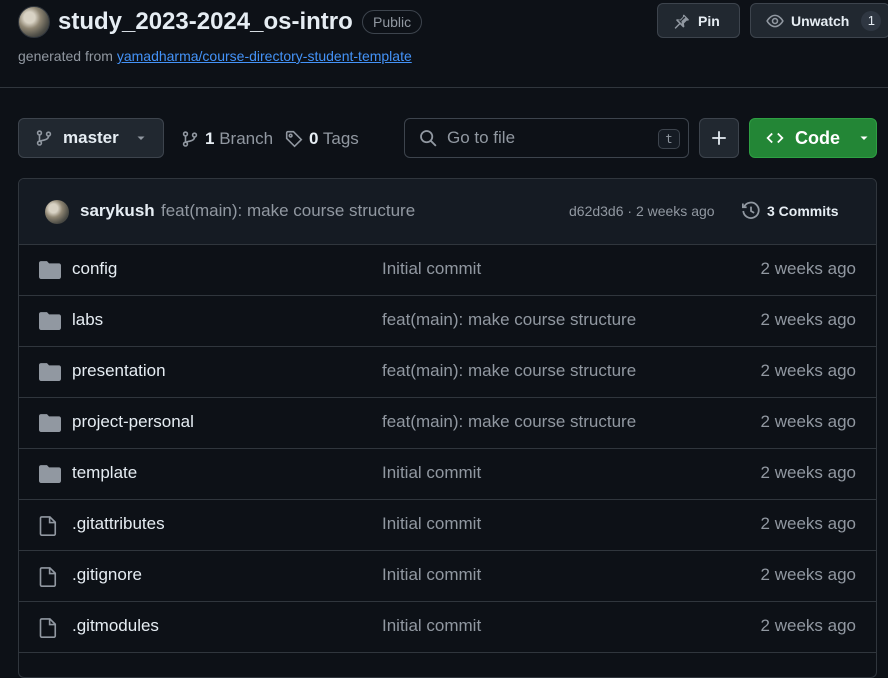 This screenshot has width=888, height=678. I want to click on file-name: presentation, so click(119, 371).